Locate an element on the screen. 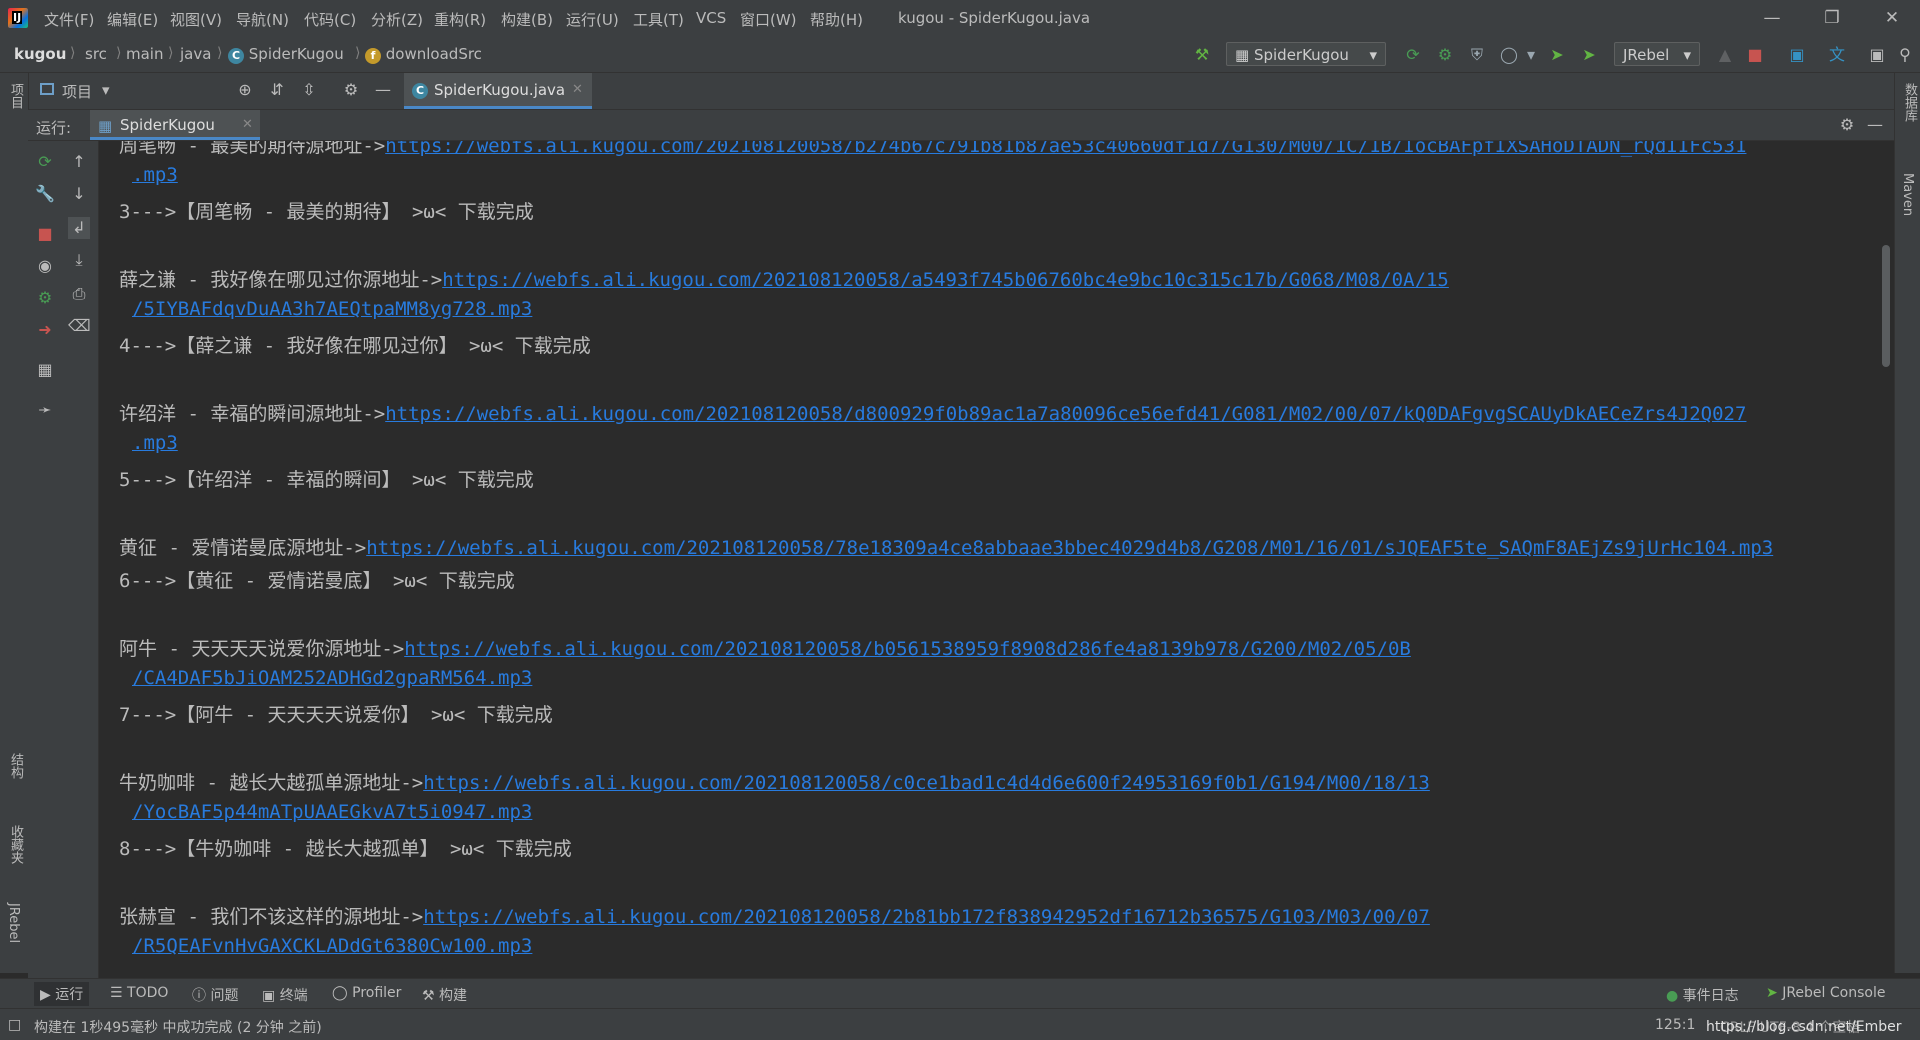 Image resolution: width=1920 pixels, height=1040 pixels. translate-icon: 文 is located at coordinates (1837, 55).